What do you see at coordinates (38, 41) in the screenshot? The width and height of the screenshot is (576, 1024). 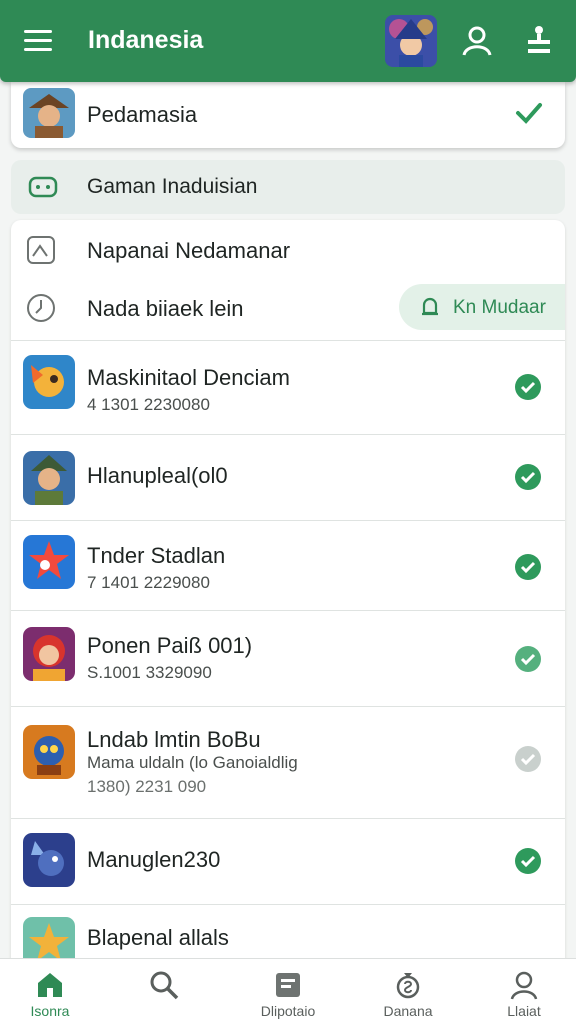 I see `menu-icon` at bounding box center [38, 41].